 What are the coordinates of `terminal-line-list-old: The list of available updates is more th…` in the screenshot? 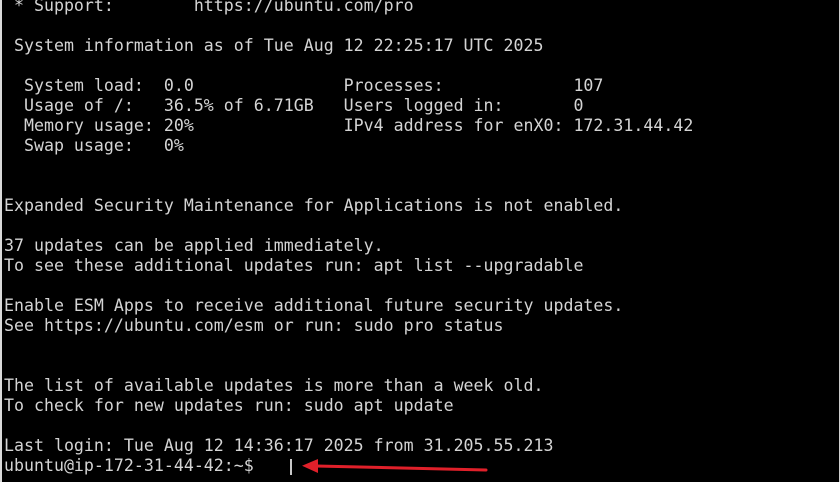 It's located at (274, 385).